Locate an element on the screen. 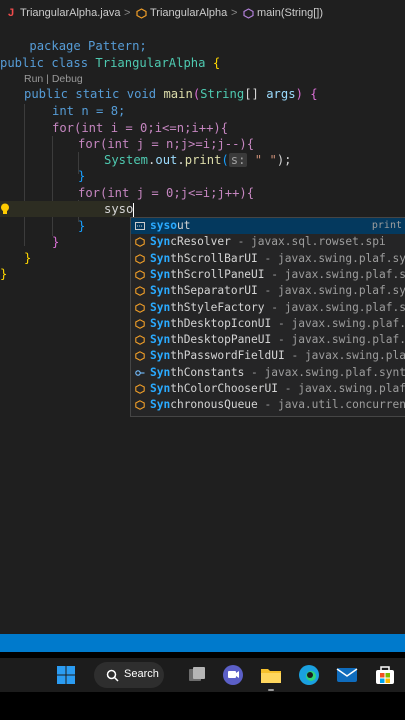 The image size is (405, 720). bottom-bar is located at coordinates (202, 706).